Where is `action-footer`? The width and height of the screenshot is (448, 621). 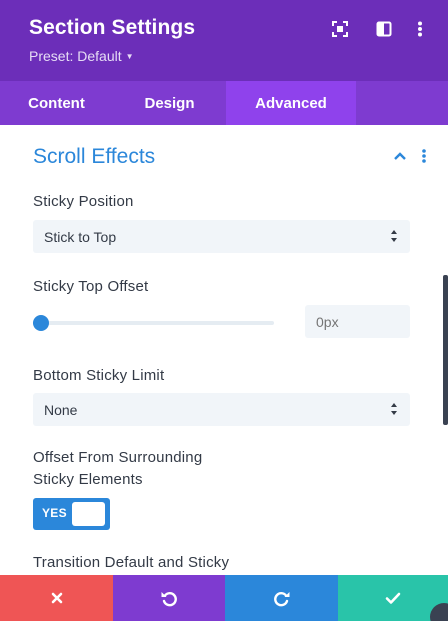
action-footer is located at coordinates (224, 598).